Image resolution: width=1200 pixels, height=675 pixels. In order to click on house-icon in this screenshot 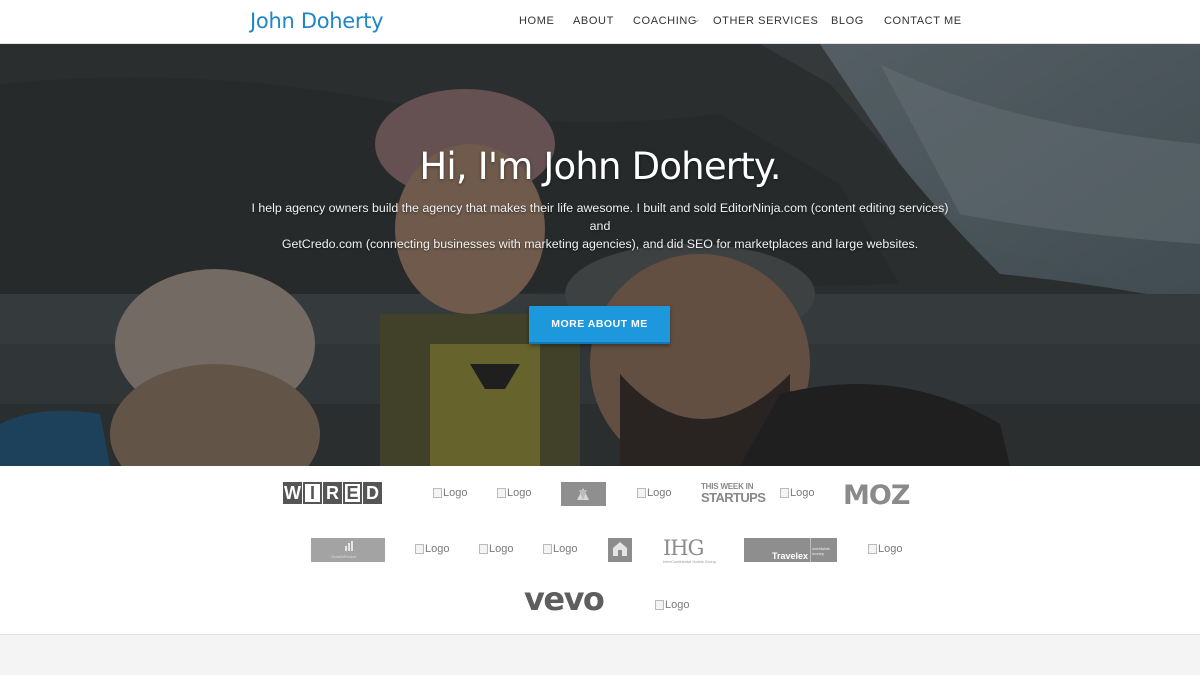, I will do `click(620, 549)`.